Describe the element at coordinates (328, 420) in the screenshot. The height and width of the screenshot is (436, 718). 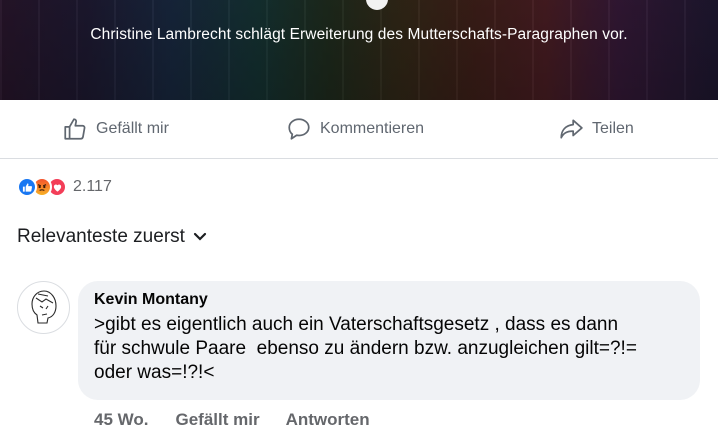
I see `comment-reply-button: Antworten` at that location.